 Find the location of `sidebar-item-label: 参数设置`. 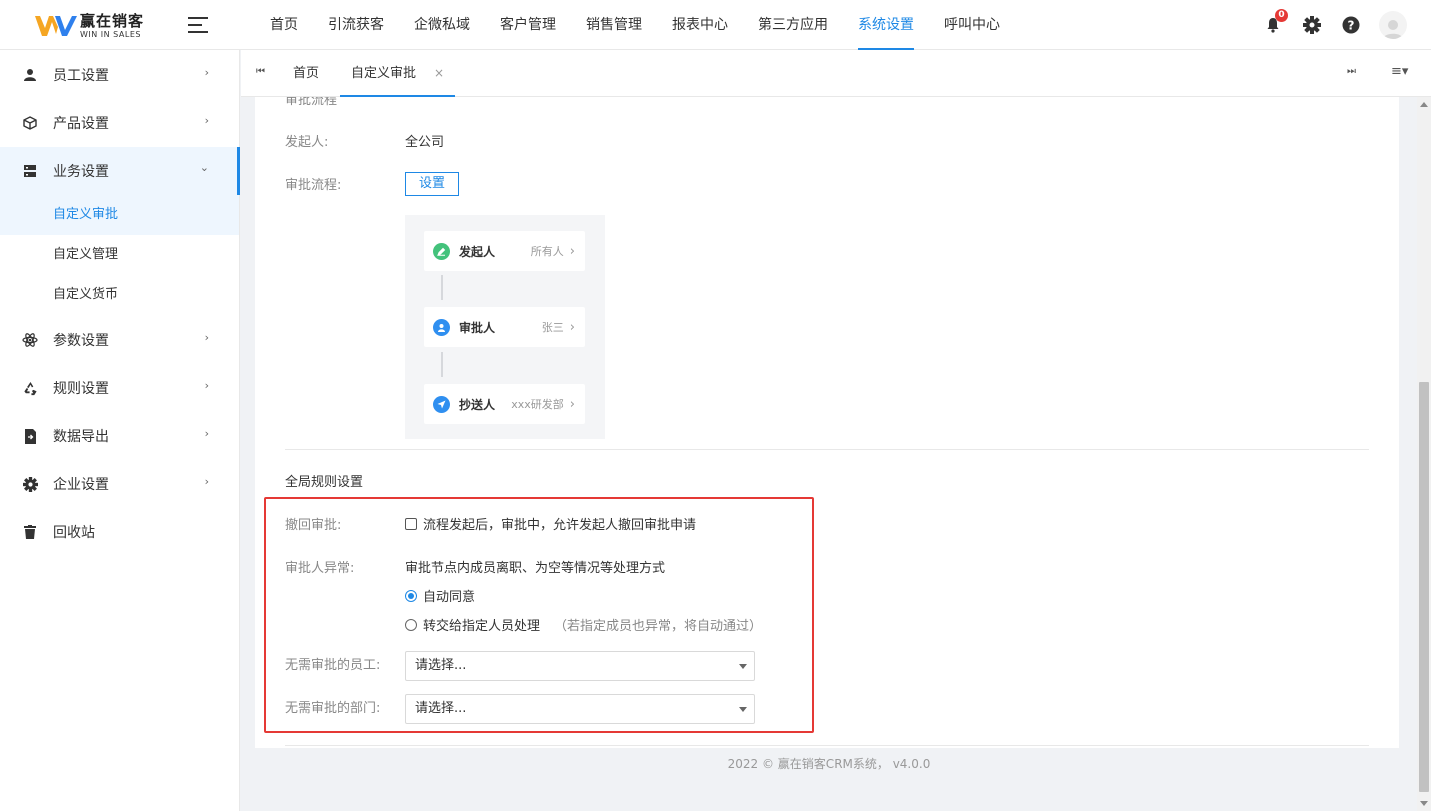

sidebar-item-label: 参数设置 is located at coordinates (81, 341).